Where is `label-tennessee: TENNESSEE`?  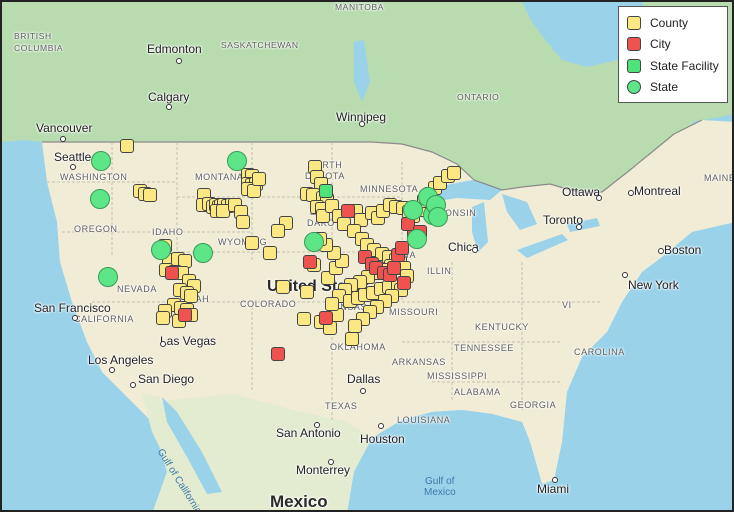 label-tennessee: TENNESSEE is located at coordinates (484, 348).